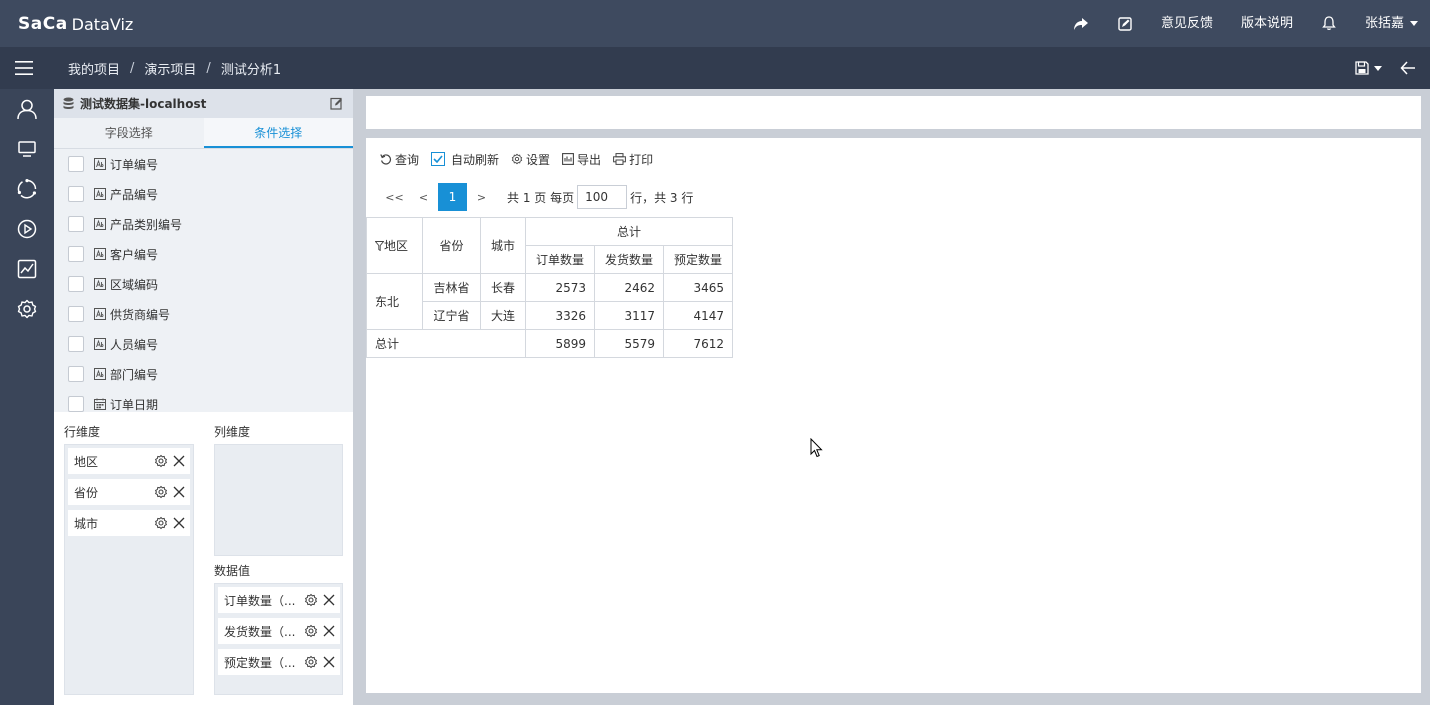 The width and height of the screenshot is (1430, 705). What do you see at coordinates (203, 314) in the screenshot?
I see `field-item: 供货商编号` at bounding box center [203, 314].